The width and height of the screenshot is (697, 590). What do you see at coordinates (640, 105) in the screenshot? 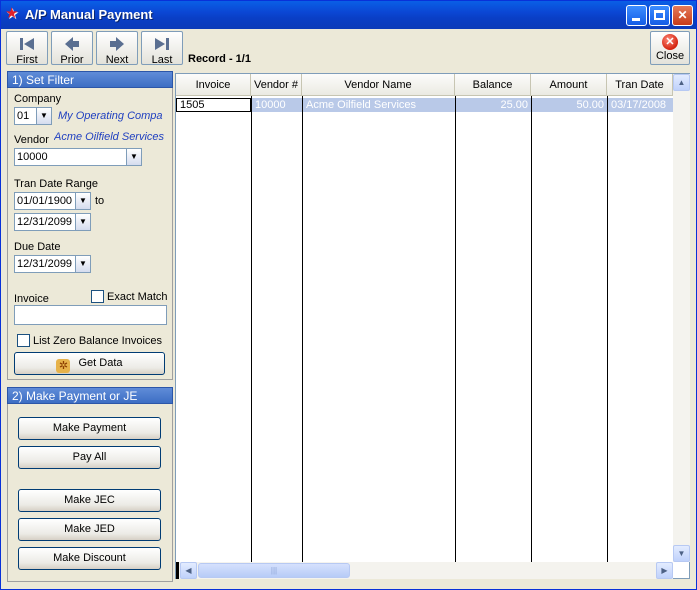
I see `cell-tran-date: 03/17/2008` at bounding box center [640, 105].